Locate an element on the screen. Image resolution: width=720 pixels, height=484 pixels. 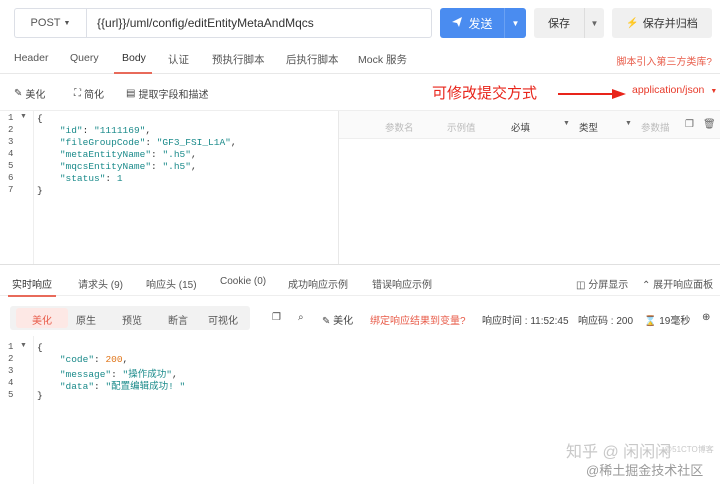
lightning-icon: ⚡ is located at coordinates (632, 23).